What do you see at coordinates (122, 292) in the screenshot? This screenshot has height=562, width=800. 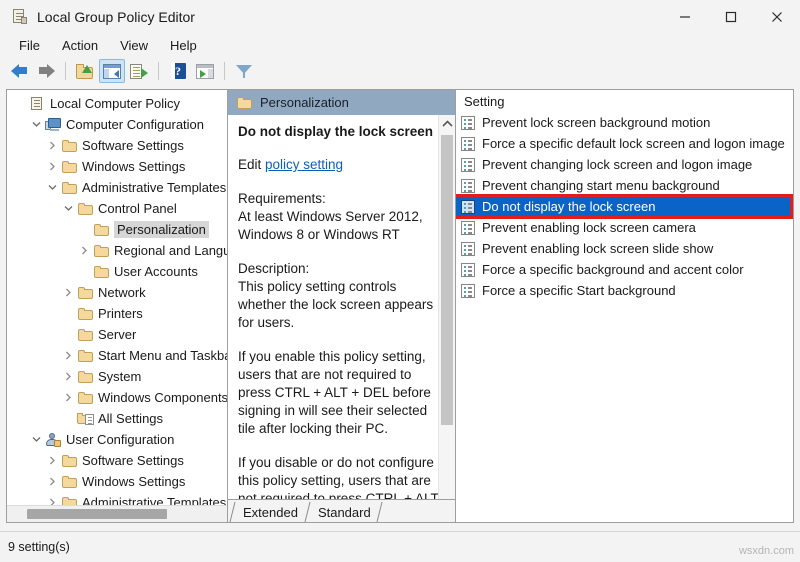 I see `tree-item-label: Network` at bounding box center [122, 292].